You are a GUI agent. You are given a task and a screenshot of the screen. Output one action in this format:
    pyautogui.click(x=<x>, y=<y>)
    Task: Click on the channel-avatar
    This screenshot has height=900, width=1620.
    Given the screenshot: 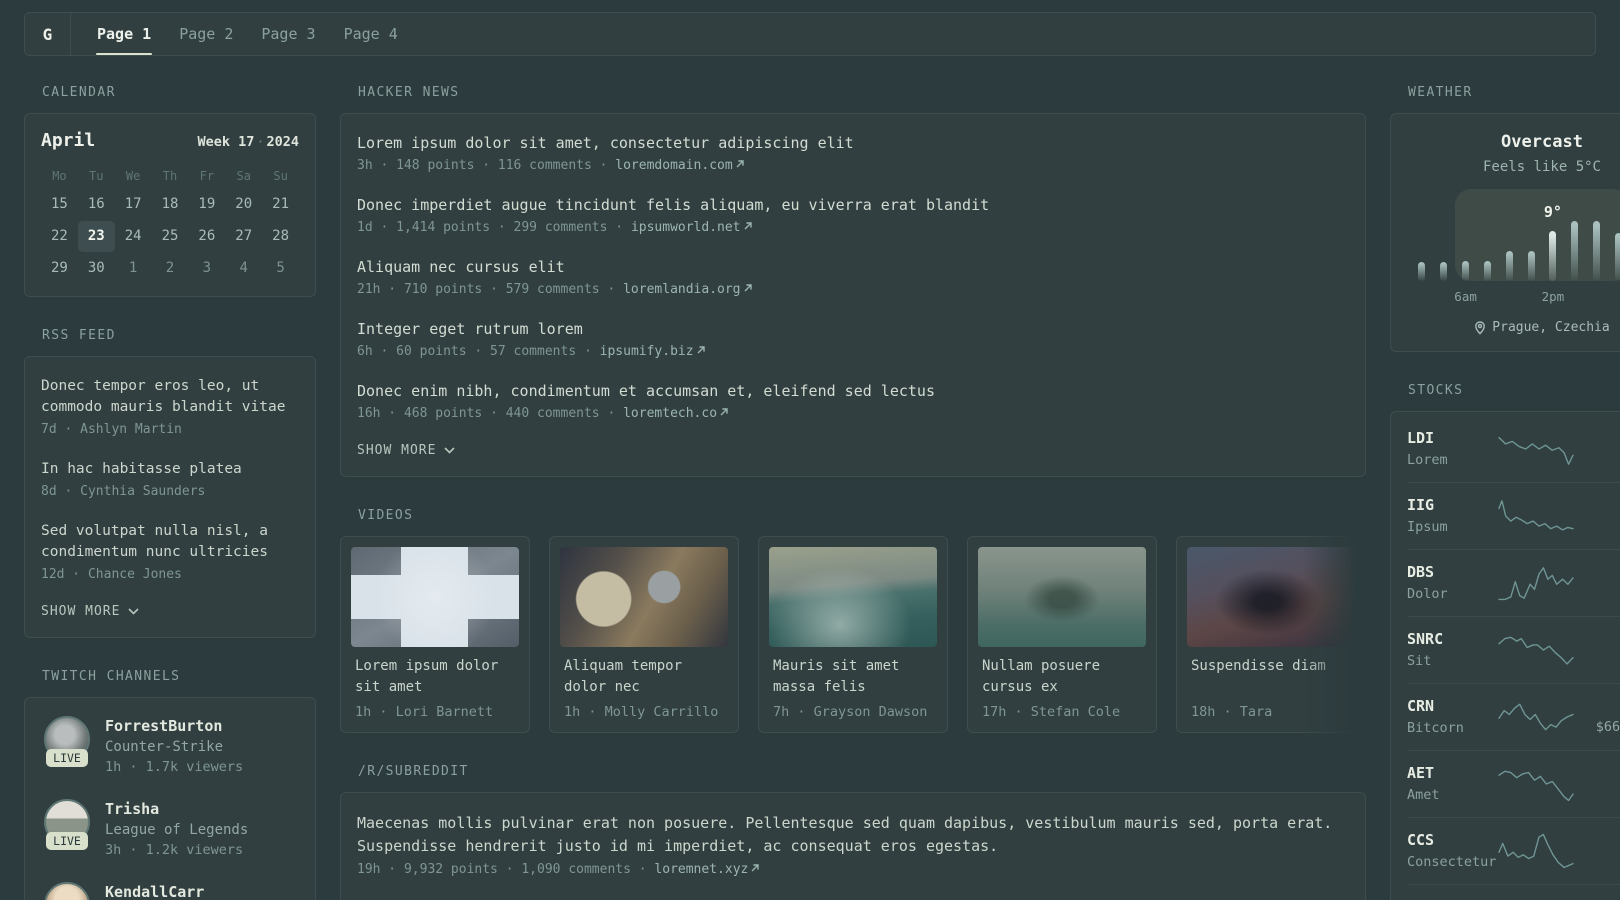 What is the action you would take?
    pyautogui.click(x=67, y=891)
    